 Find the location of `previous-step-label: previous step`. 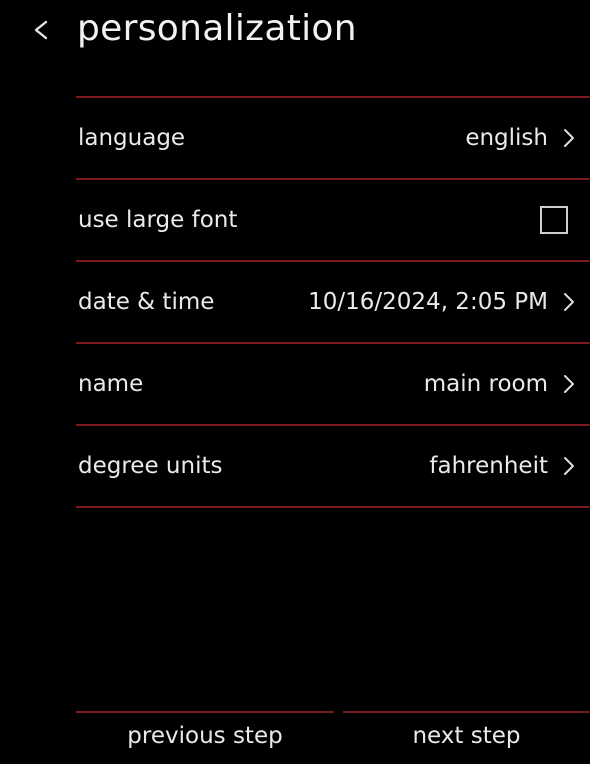

previous-step-label: previous step is located at coordinates (205, 736).